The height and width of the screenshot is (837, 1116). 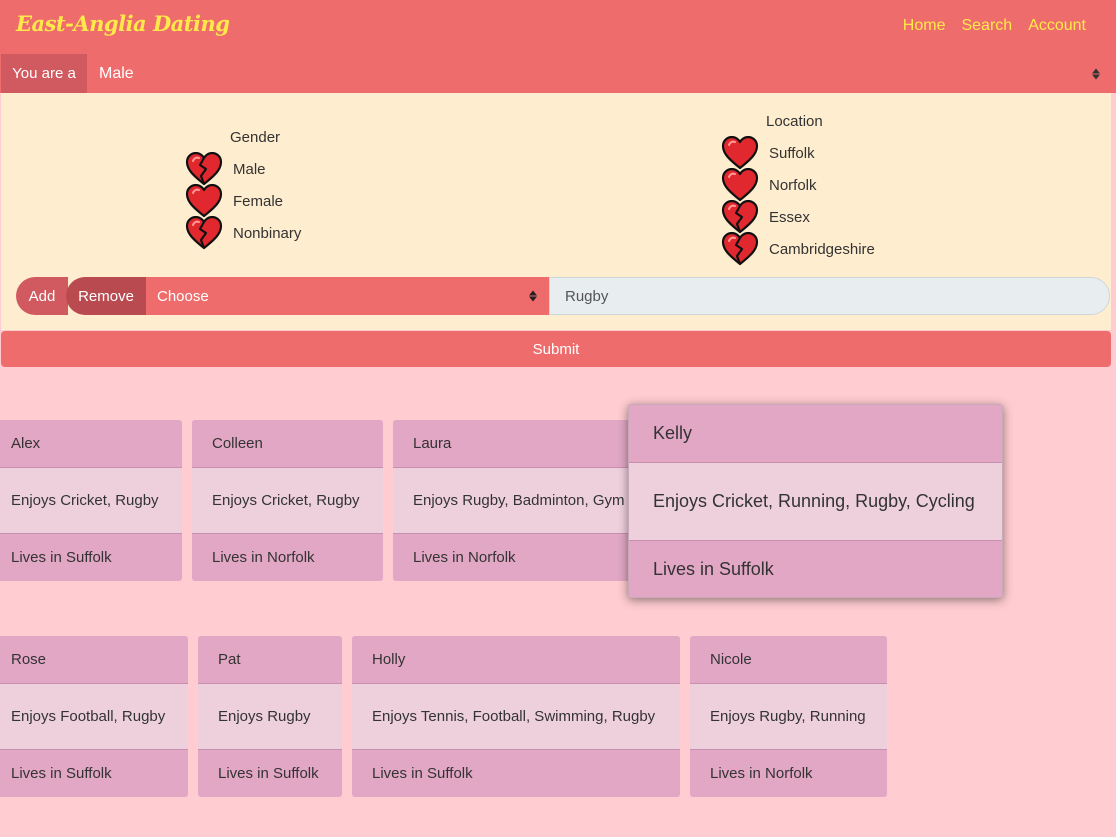 What do you see at coordinates (106, 296) in the screenshot?
I see `remove-button: Remove` at bounding box center [106, 296].